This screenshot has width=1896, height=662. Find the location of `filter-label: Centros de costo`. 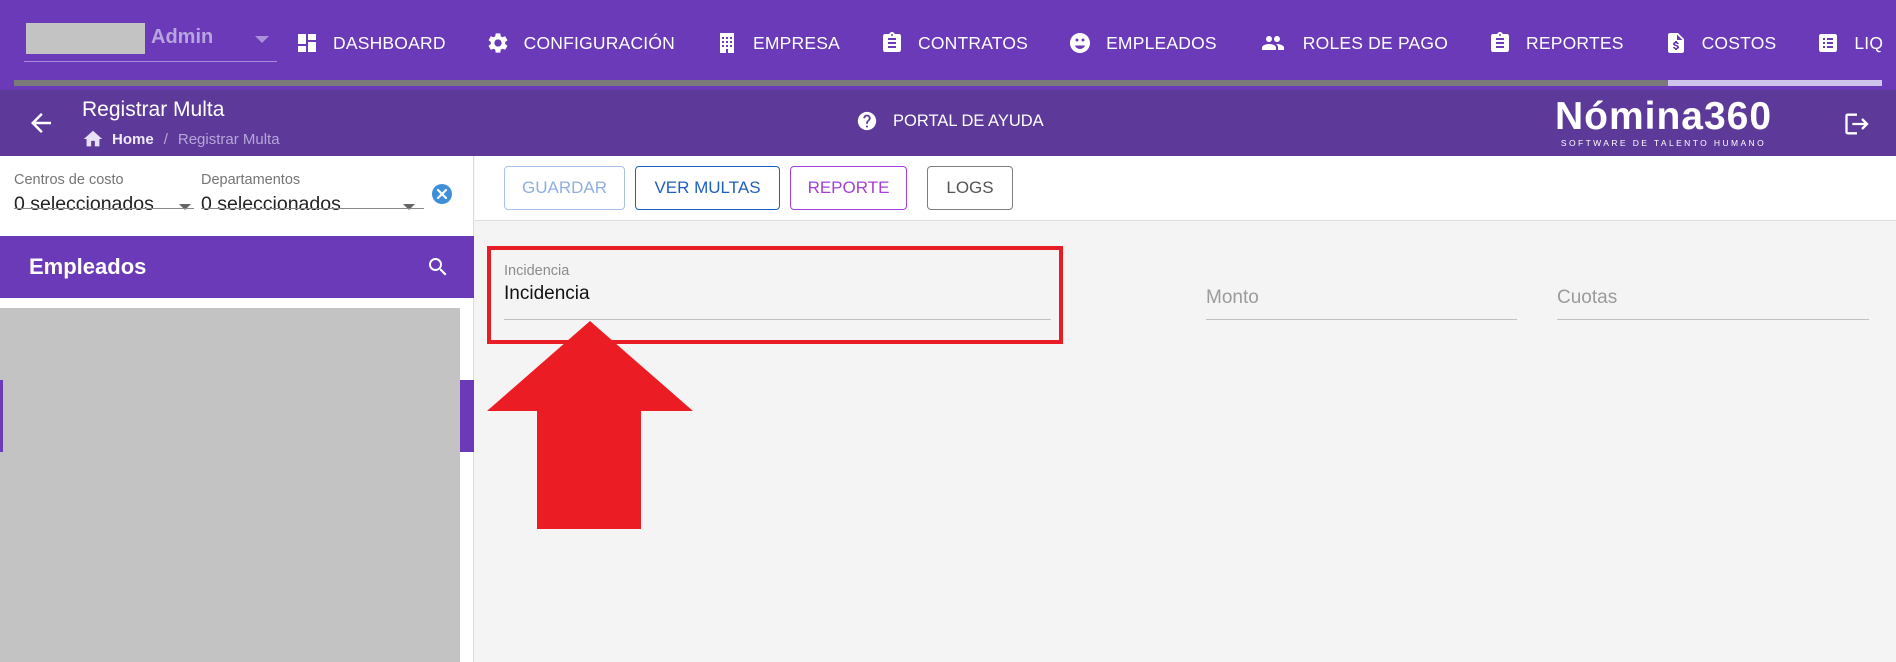

filter-label: Centros de costo is located at coordinates (69, 180).